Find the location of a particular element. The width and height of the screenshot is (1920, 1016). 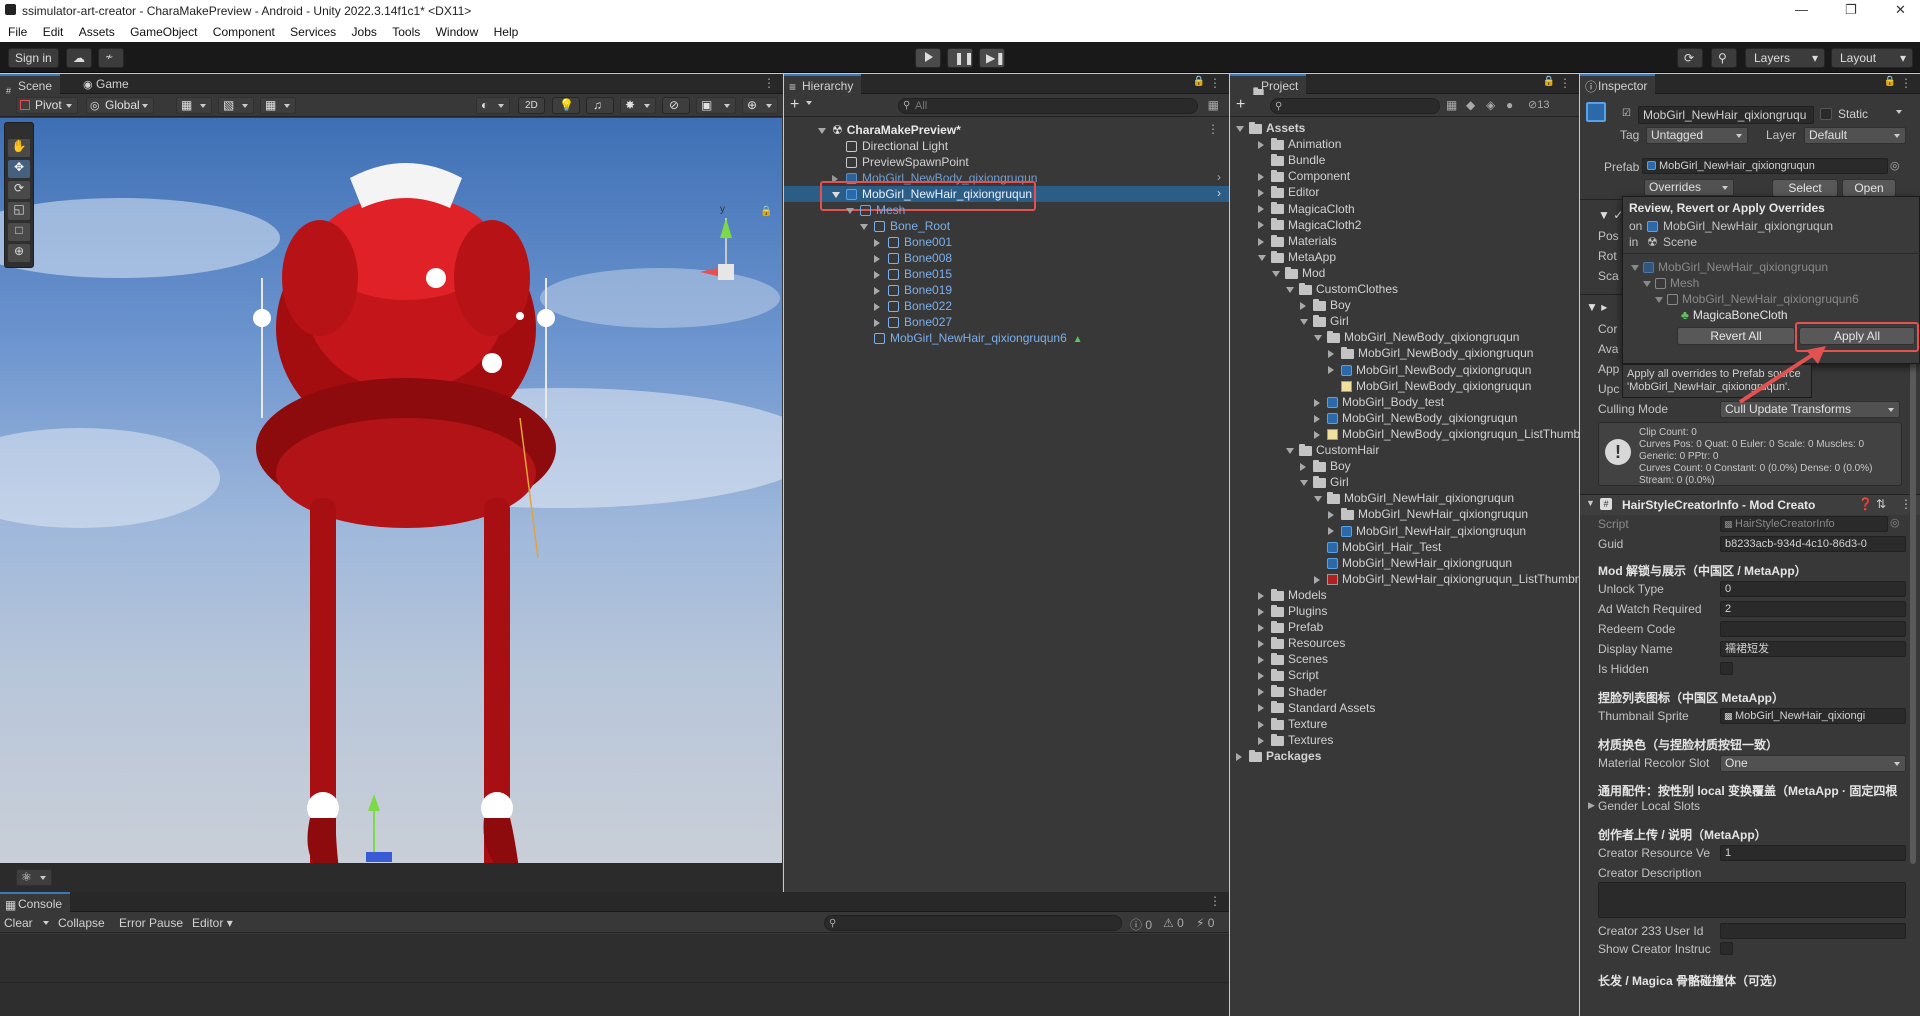

menu-jobs: Jobs is located at coordinates (364, 32).